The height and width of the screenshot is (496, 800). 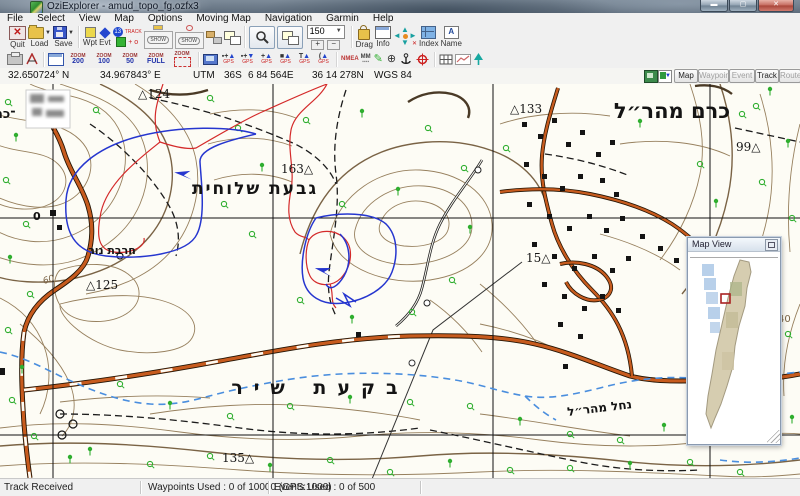 What do you see at coordinates (247, 59) in the screenshot?
I see `gps-download-waypoints-button: ▪+▼ GPS` at bounding box center [247, 59].